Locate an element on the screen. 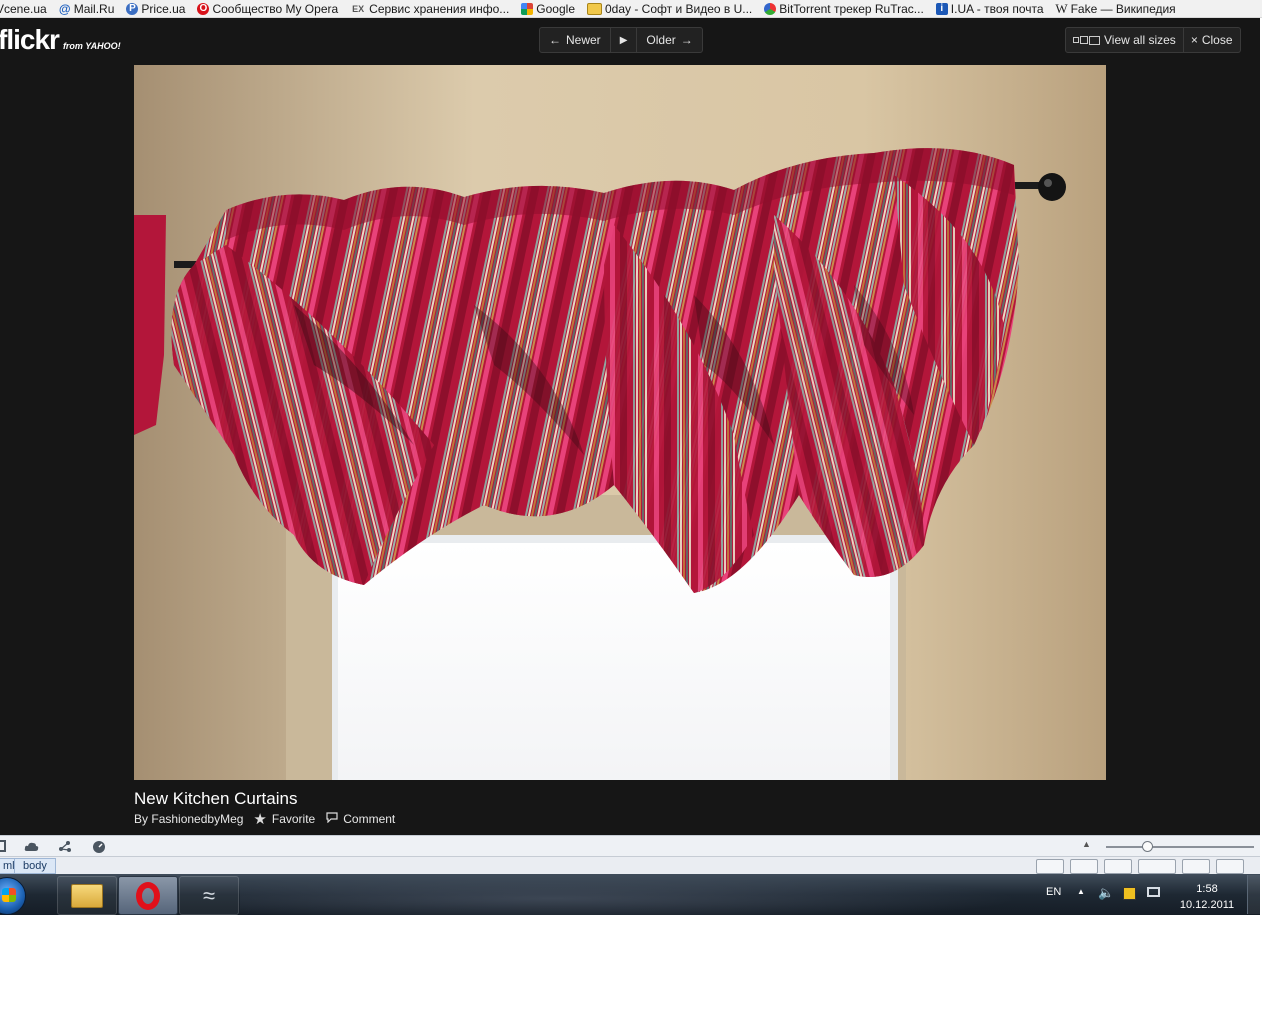 Image resolution: width=1280 pixels, height=1024 pixels. older-button: Older → is located at coordinates (669, 40).